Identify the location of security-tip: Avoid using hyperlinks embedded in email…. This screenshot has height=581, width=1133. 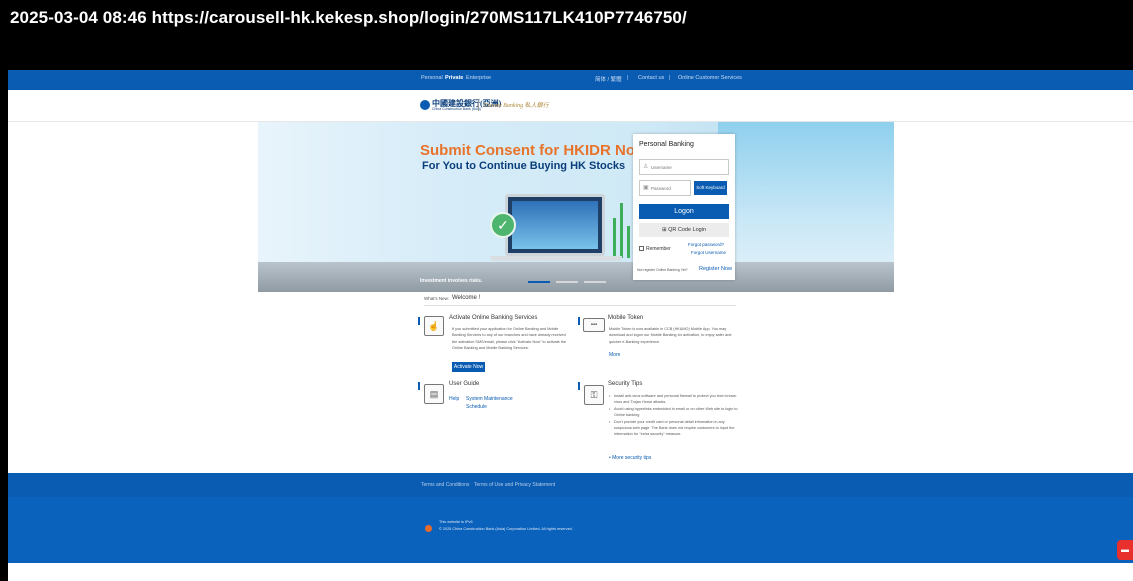
(674, 412).